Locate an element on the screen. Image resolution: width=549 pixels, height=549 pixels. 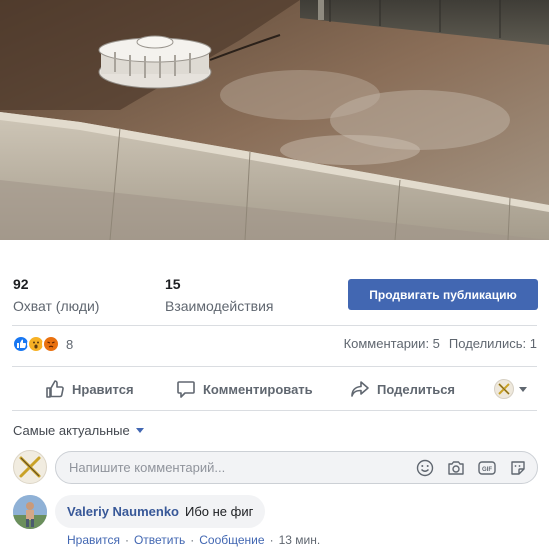
comment-message-link: Сообщение is located at coordinates (231, 540).